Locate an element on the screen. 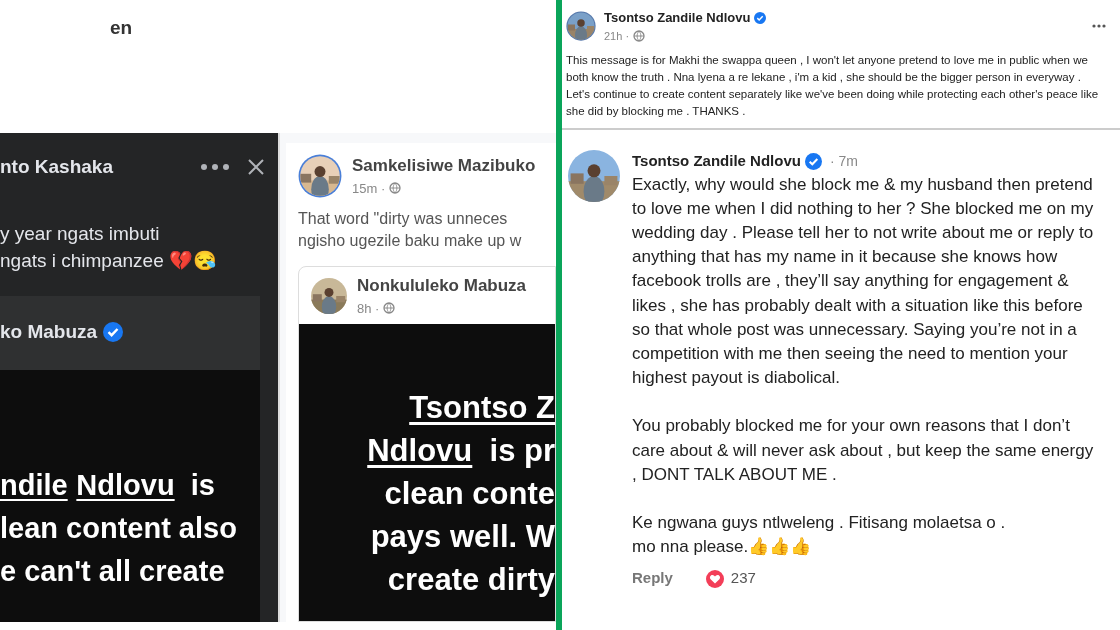 Image resolution: width=1120 pixels, height=630 pixels. author-name: ko Mabuza is located at coordinates (49, 331).